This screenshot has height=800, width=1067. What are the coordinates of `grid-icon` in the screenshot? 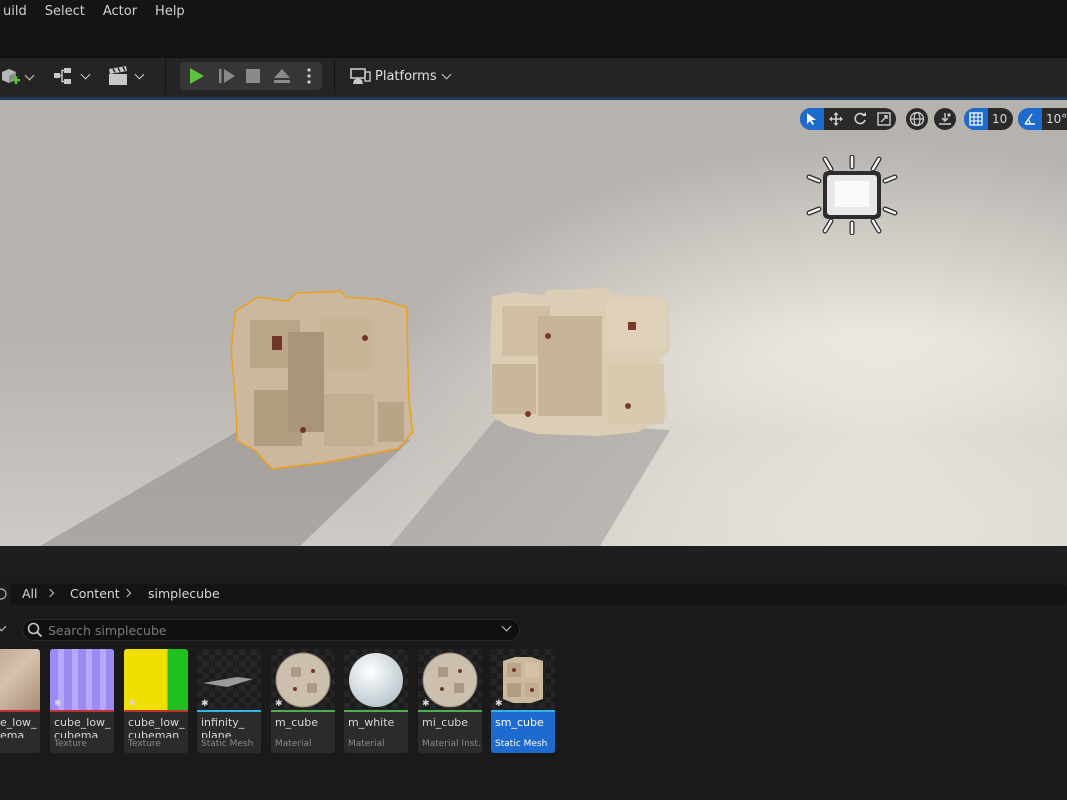 It's located at (976, 119).